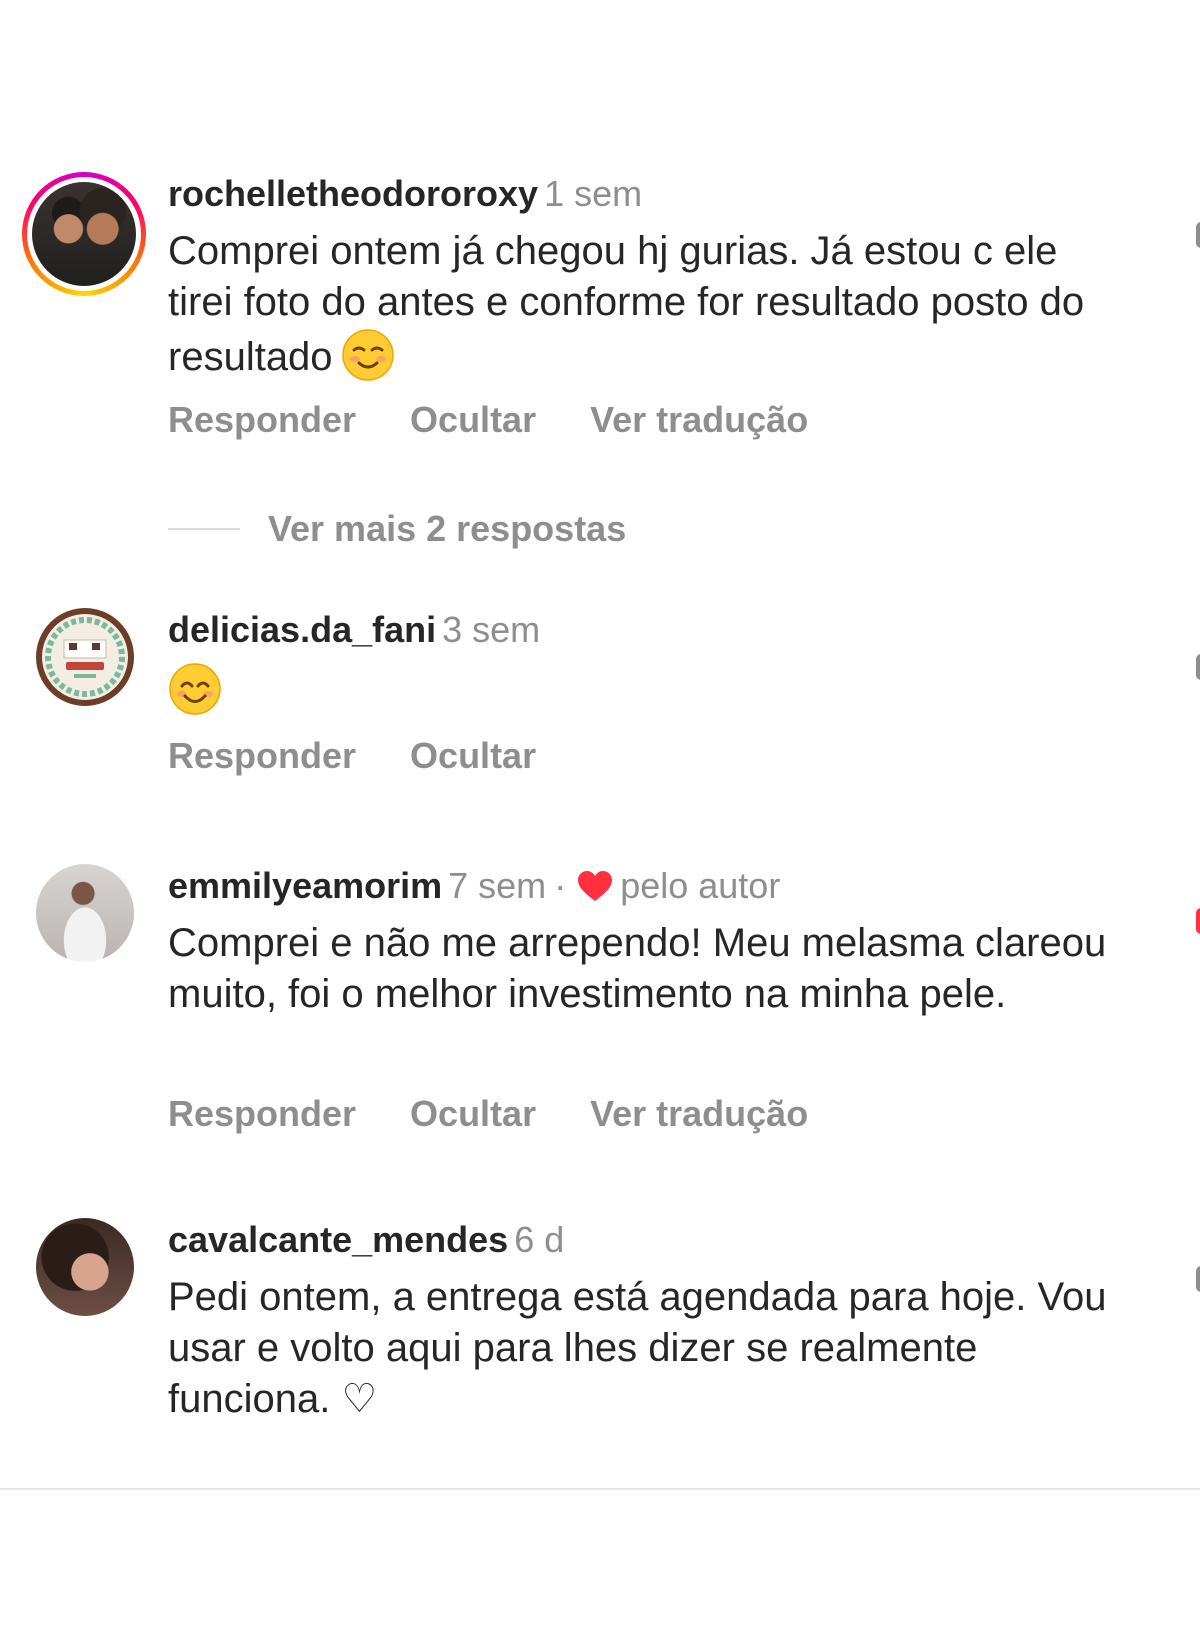 This screenshot has height=1650, width=1200. Describe the element at coordinates (1198, 921) in the screenshot. I see `liked-heart-icon-partial` at that location.